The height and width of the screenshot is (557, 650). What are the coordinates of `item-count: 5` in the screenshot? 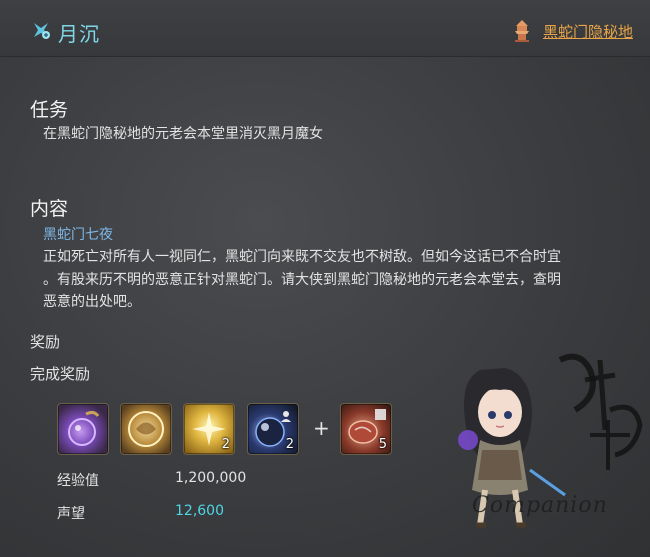 It's located at (382, 444).